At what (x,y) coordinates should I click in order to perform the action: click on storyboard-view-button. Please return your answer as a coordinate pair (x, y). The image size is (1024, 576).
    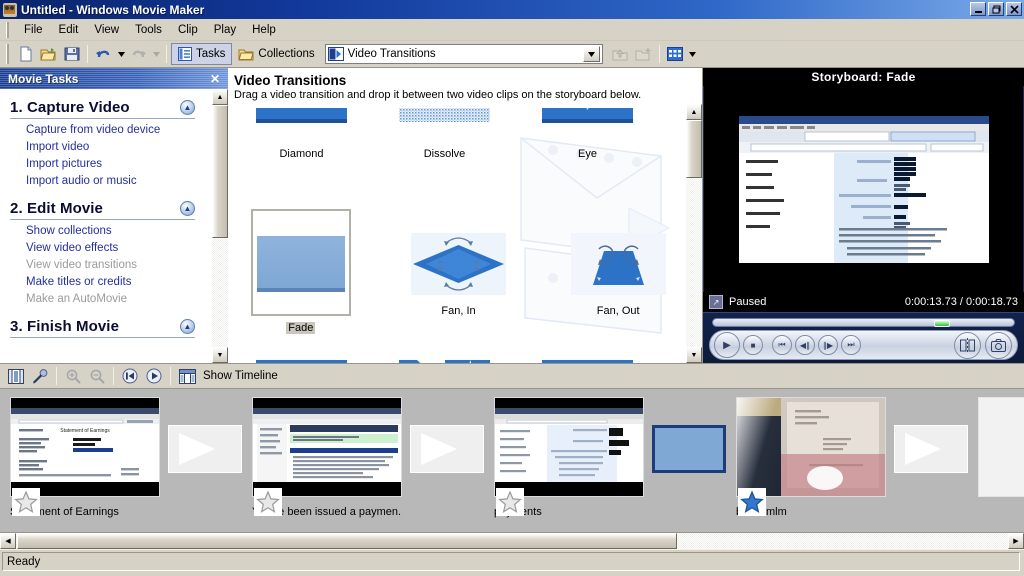
    Looking at the image, I should click on (16, 376).